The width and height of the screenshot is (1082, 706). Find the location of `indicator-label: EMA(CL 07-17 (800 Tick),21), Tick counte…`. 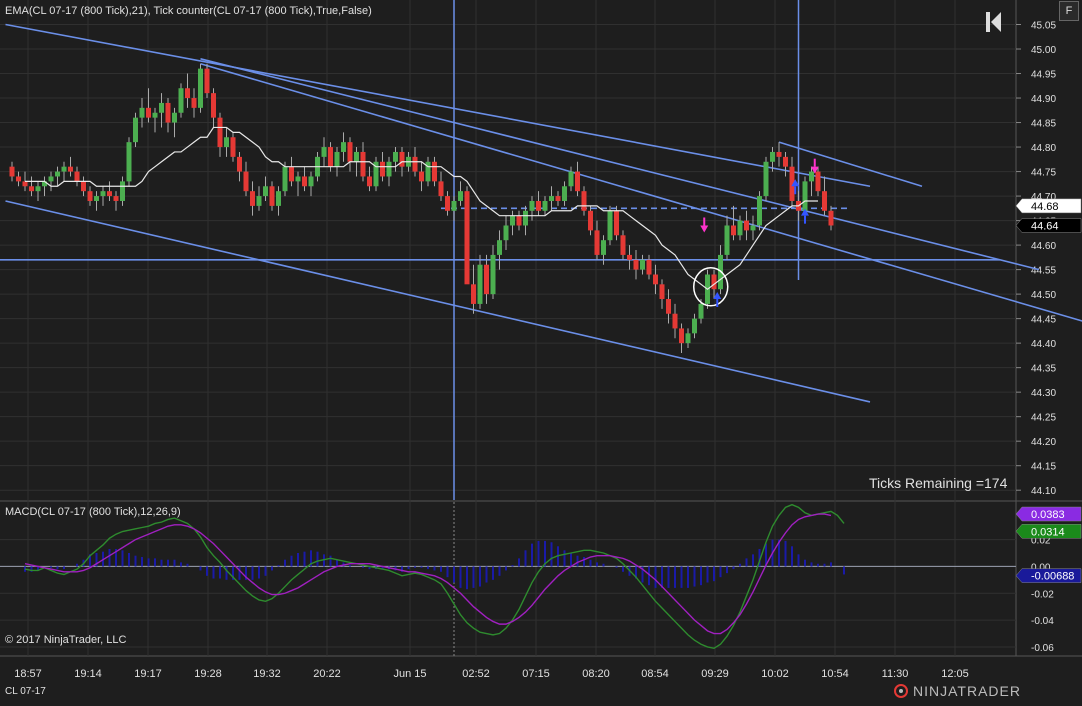

indicator-label: EMA(CL 07-17 (800 Tick),21), Tick counte… is located at coordinates (188, 11).